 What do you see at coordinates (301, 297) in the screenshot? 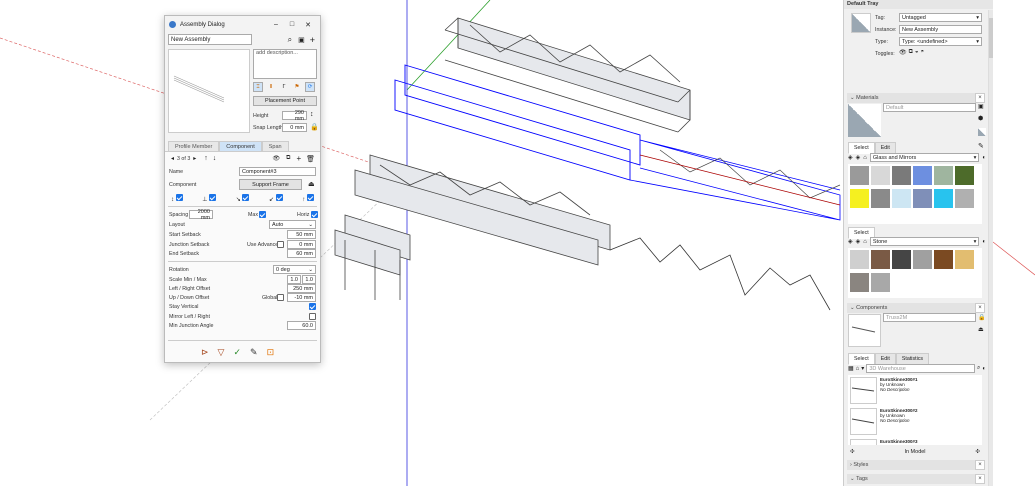
I see `ud-offset-input: -10 mm` at bounding box center [301, 297].